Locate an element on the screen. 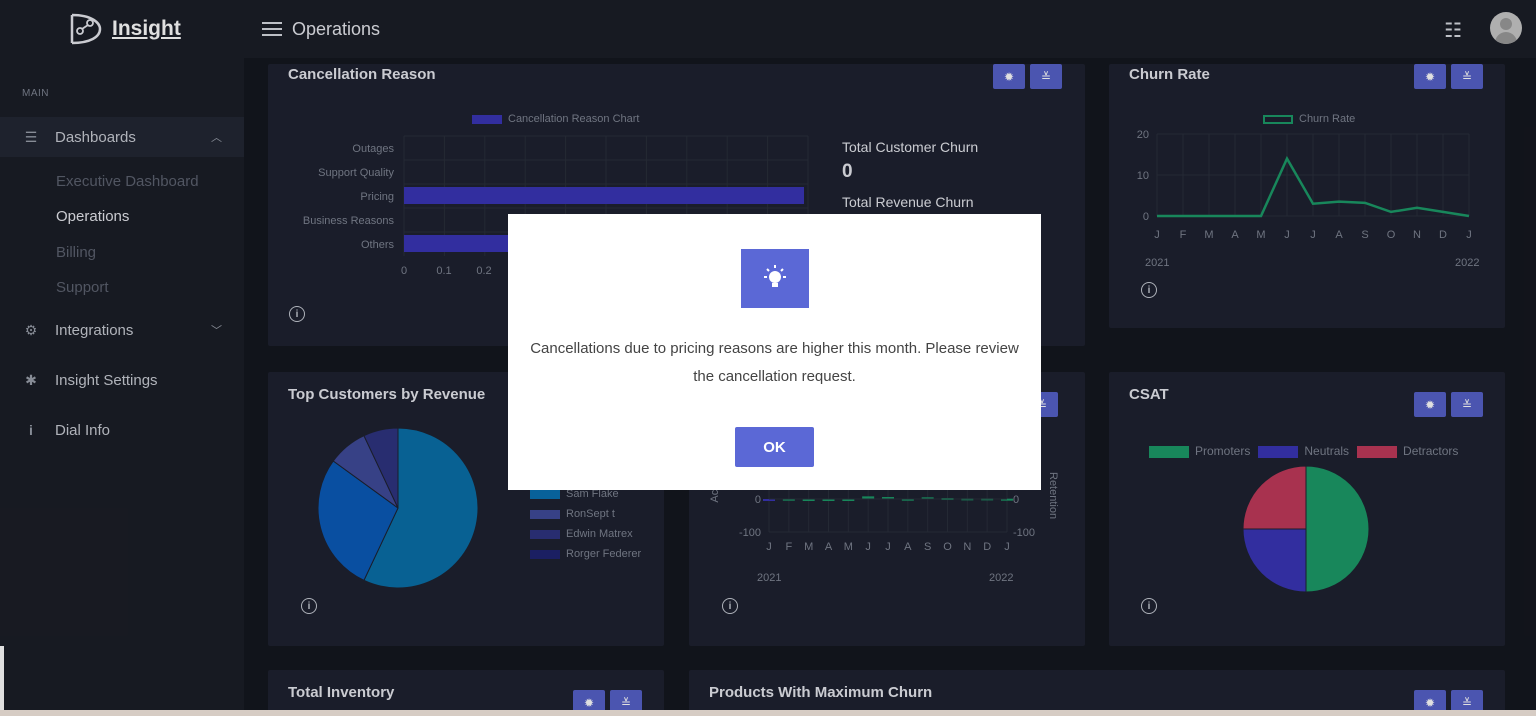 Image resolution: width=1536 pixels, height=716 pixels. bulb-icon is located at coordinates (775, 278).